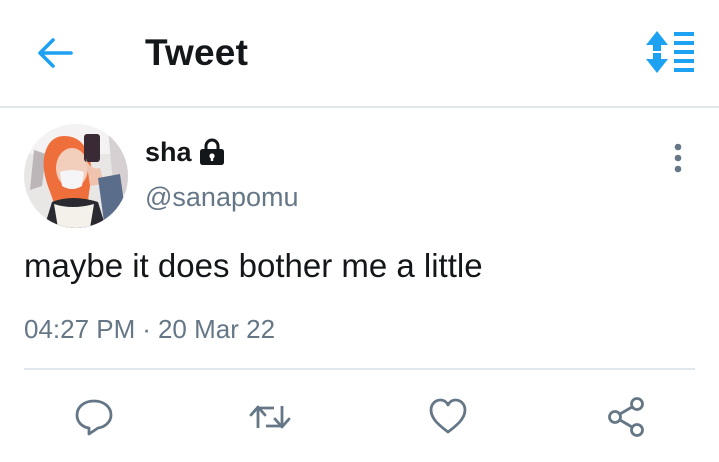  I want to click on tweet-time: 04:27 PM, so click(80, 329).